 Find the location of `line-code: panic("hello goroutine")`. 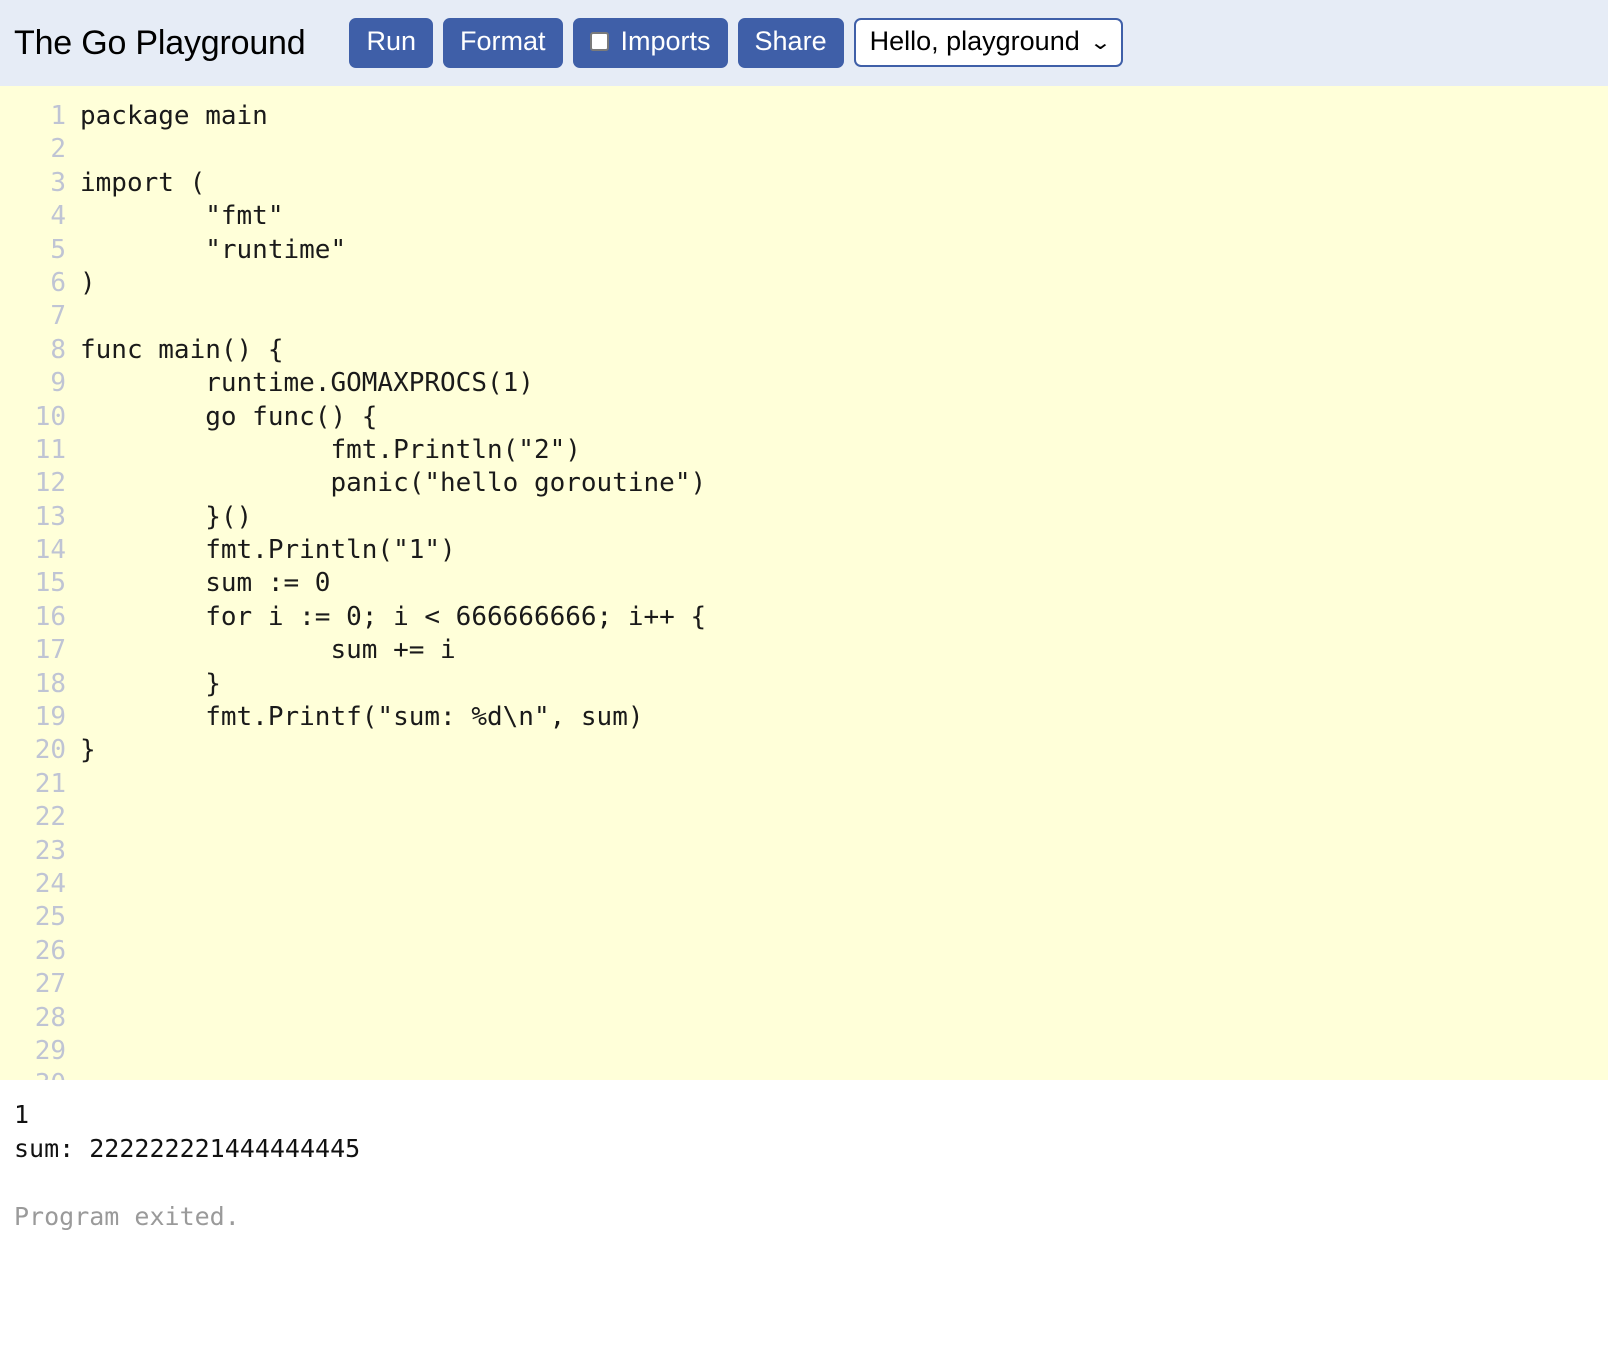

line-code: panic("hello goroutine") is located at coordinates (393, 483).